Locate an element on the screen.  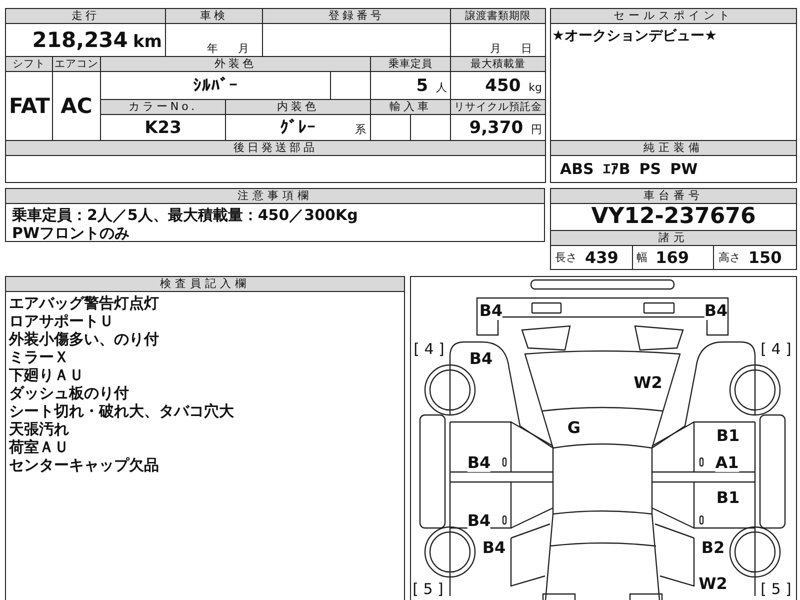
note-line: 乗車定員：2人／5人、最大積載量：450／300Kg is located at coordinates (185, 215).